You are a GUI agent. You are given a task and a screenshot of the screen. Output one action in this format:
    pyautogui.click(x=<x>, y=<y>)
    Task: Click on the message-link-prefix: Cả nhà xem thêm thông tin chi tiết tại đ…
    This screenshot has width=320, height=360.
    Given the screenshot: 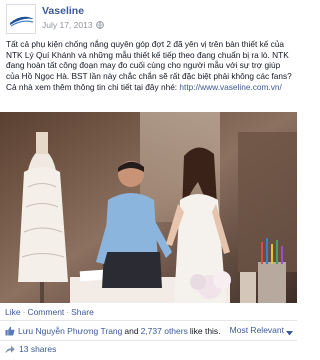 What is the action you would take?
    pyautogui.click(x=93, y=87)
    